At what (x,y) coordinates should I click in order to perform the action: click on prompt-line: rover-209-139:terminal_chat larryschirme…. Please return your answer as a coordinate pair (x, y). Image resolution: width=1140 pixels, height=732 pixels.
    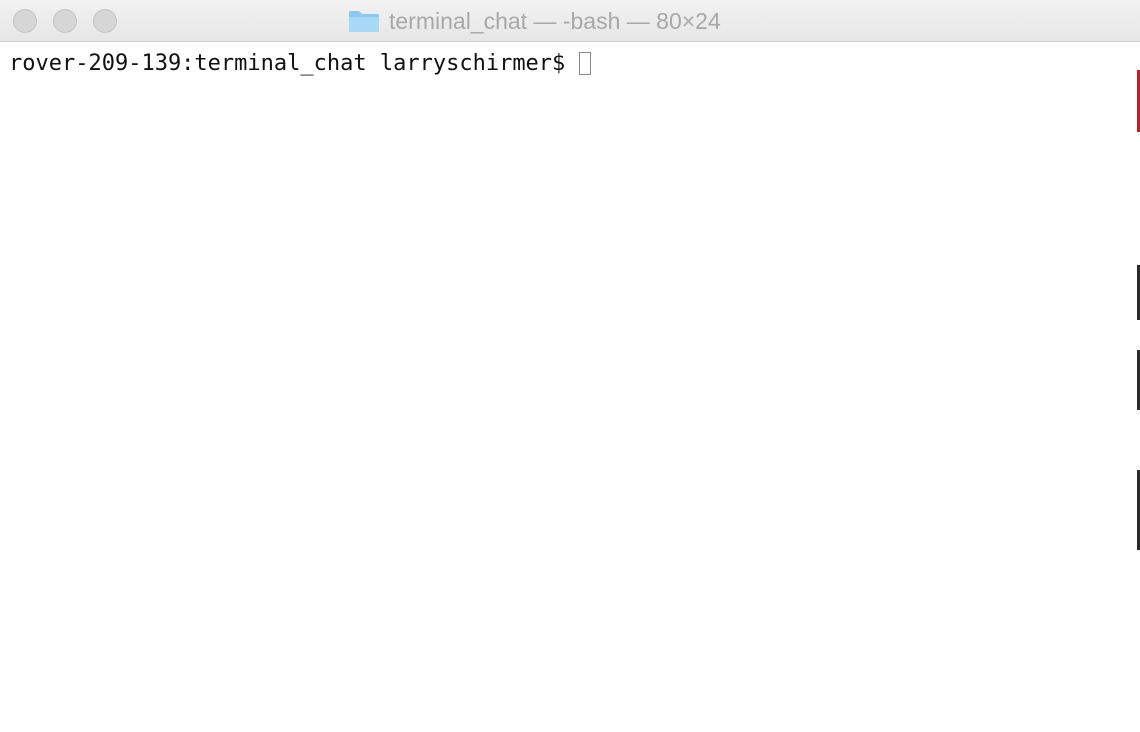
    Looking at the image, I should click on (300, 63).